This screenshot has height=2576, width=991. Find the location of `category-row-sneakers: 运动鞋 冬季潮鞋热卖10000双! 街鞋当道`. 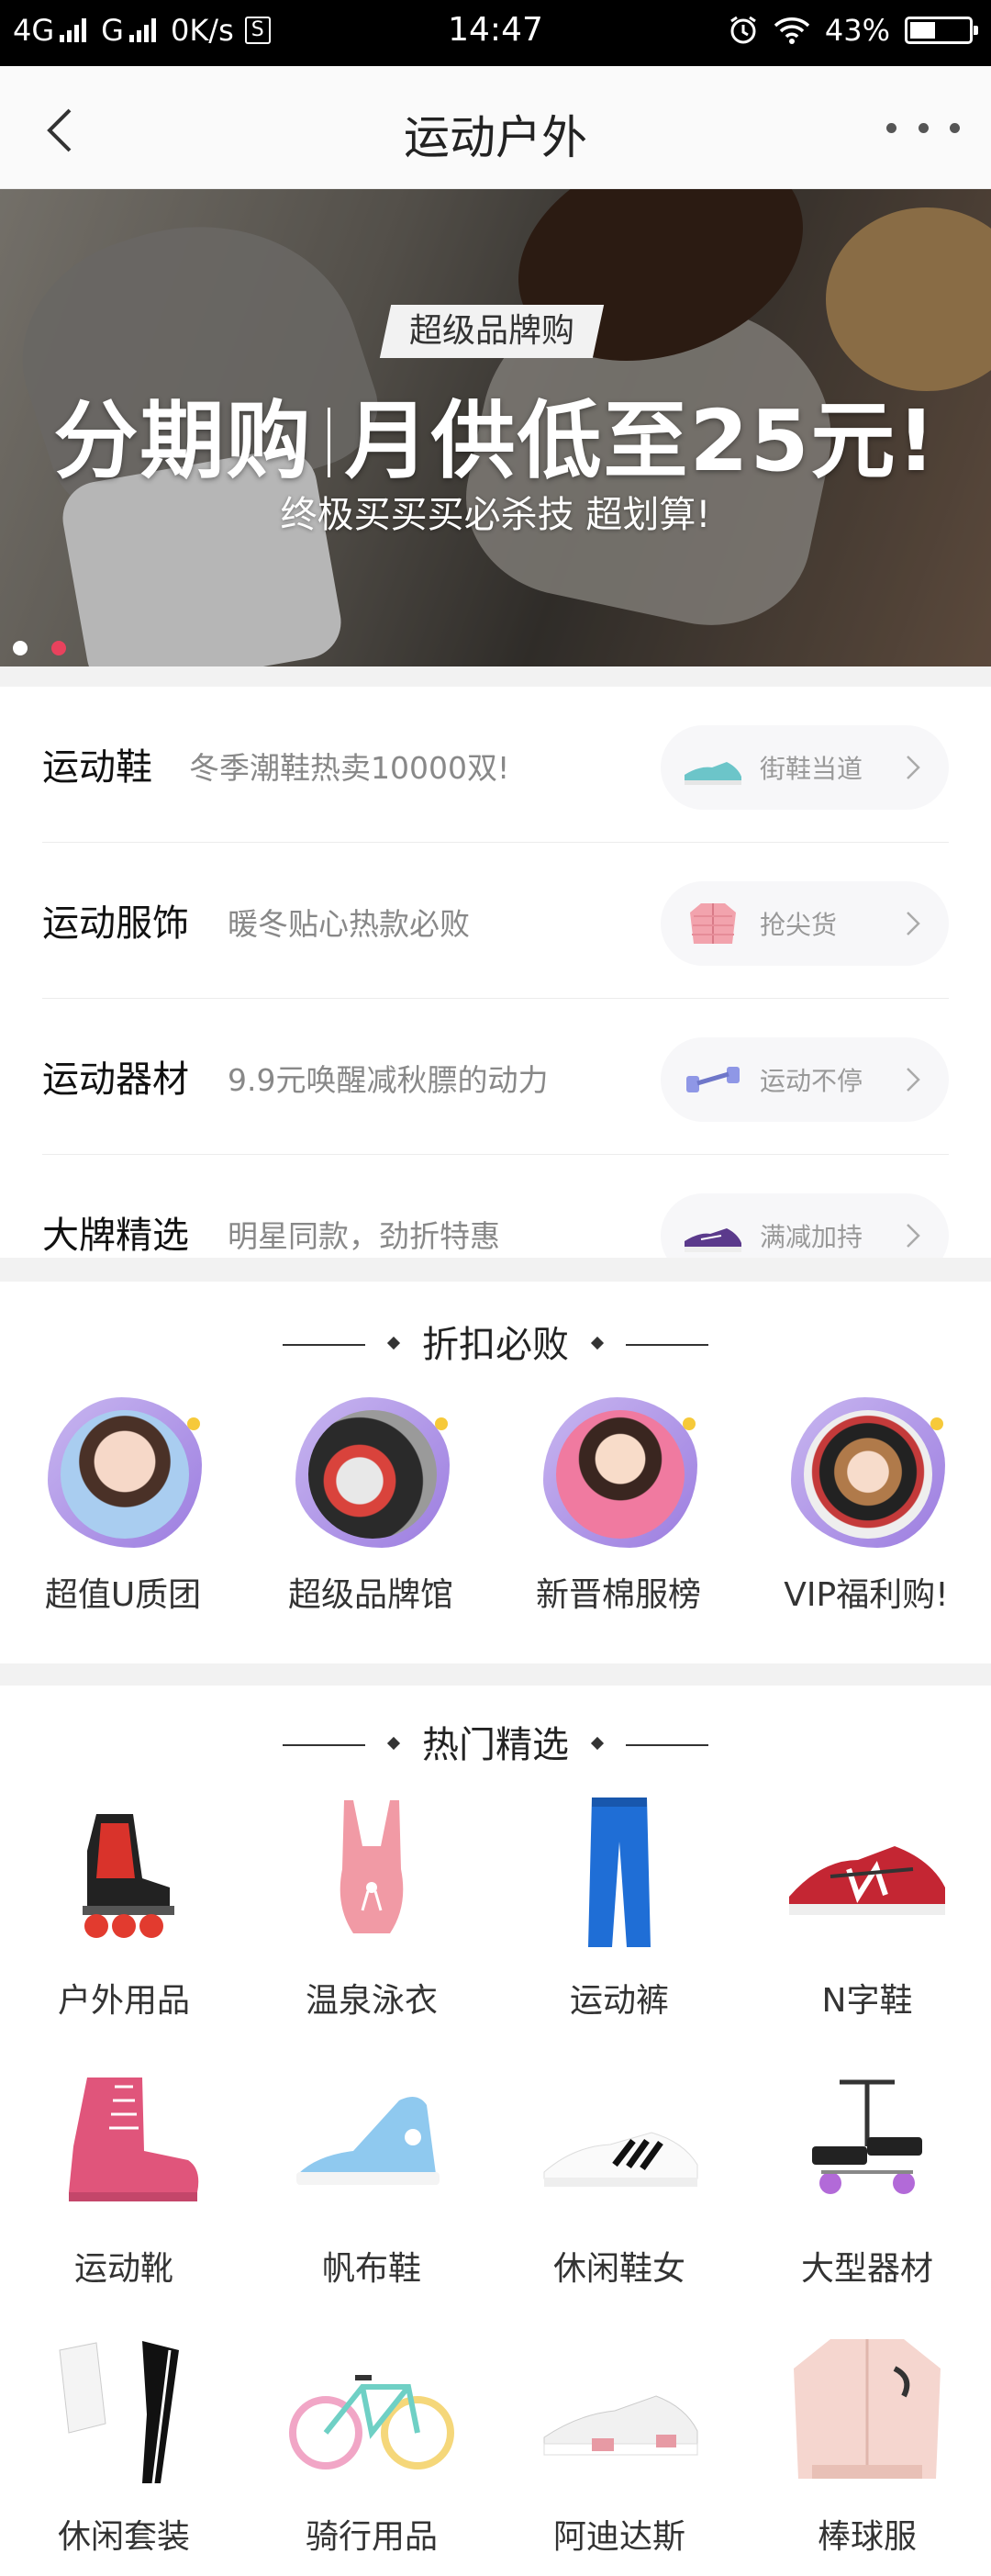

category-row-sneakers: 运动鞋 冬季潮鞋热卖10000双! 街鞋当道 is located at coordinates (495, 765).